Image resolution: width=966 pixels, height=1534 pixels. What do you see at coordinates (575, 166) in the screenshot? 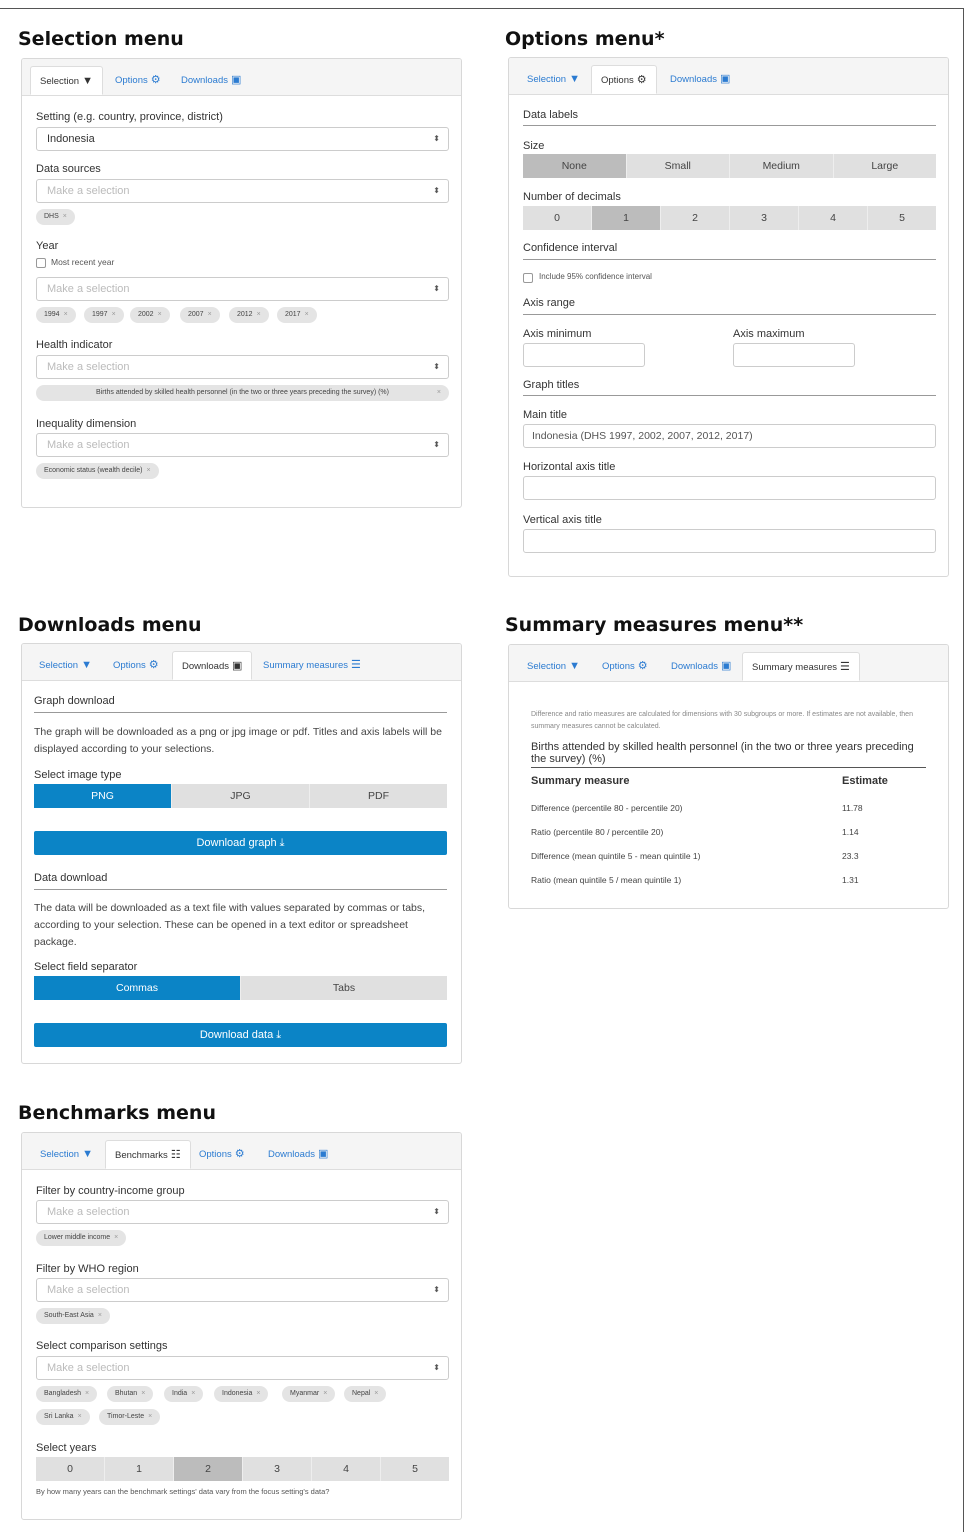
I see `size-option-none: None` at bounding box center [575, 166].